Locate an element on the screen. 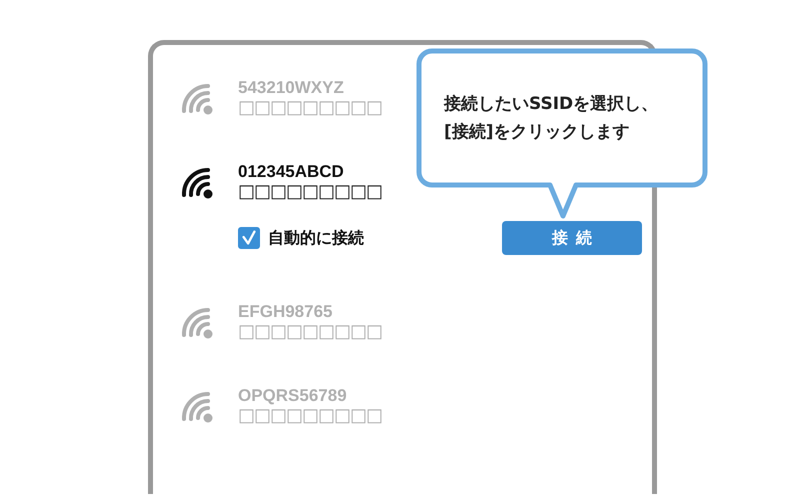 Image resolution: width=800 pixels, height=500 pixels. network-name: 012345ABCD is located at coordinates (310, 172).